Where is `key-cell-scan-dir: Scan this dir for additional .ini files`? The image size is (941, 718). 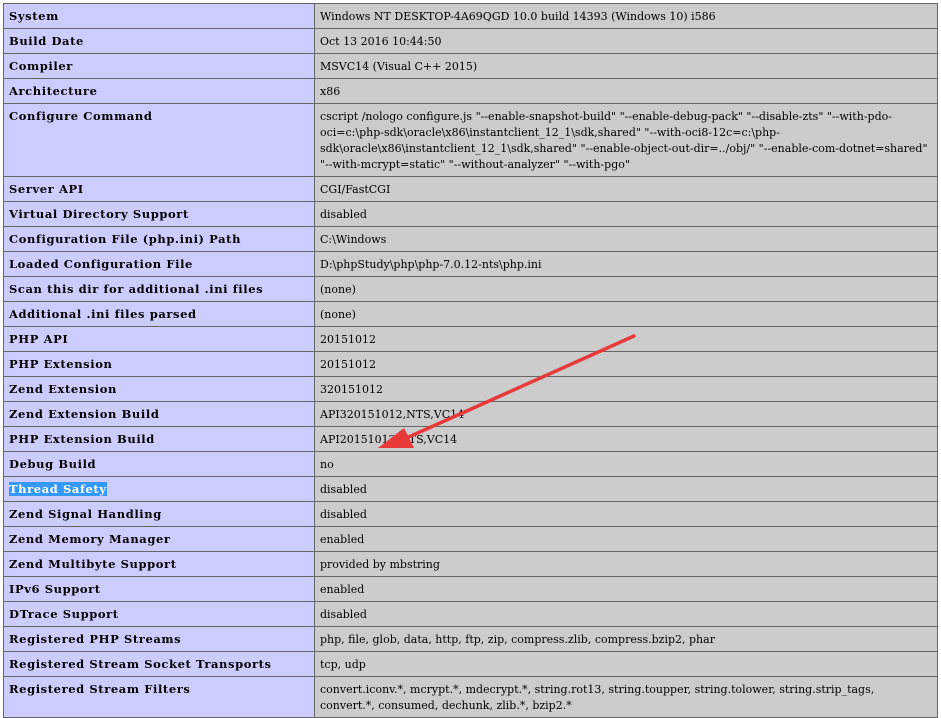 key-cell-scan-dir: Scan this dir for additional .ini files is located at coordinates (159, 289).